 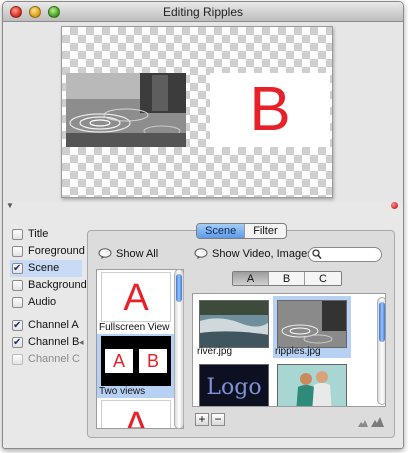 What do you see at coordinates (221, 231) in the screenshot?
I see `tab-scene: Scene` at bounding box center [221, 231].